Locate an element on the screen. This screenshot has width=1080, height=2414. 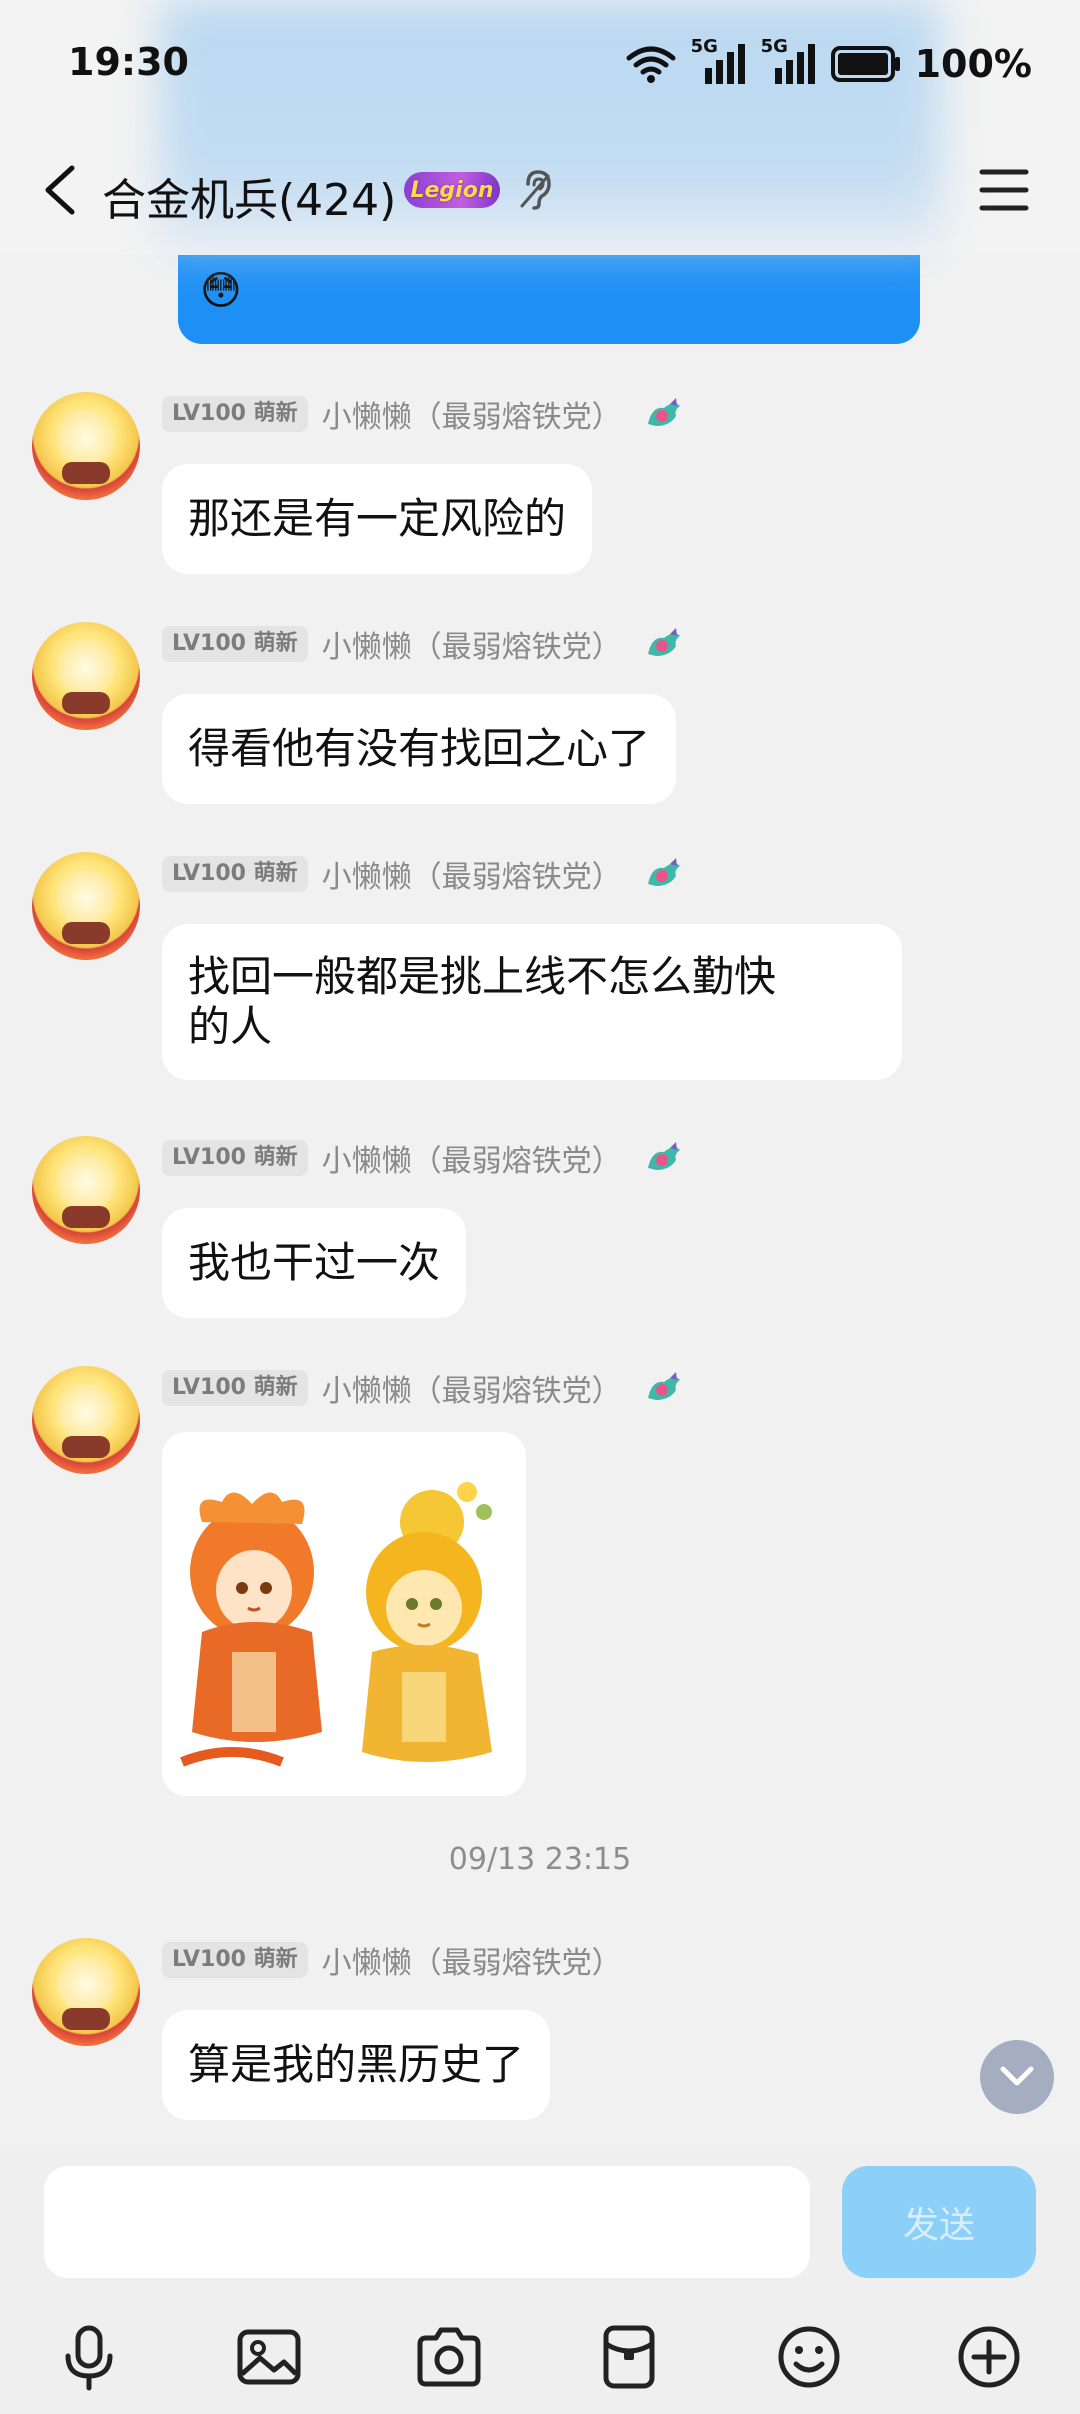
composer: 发送 is located at coordinates (540, 2280).